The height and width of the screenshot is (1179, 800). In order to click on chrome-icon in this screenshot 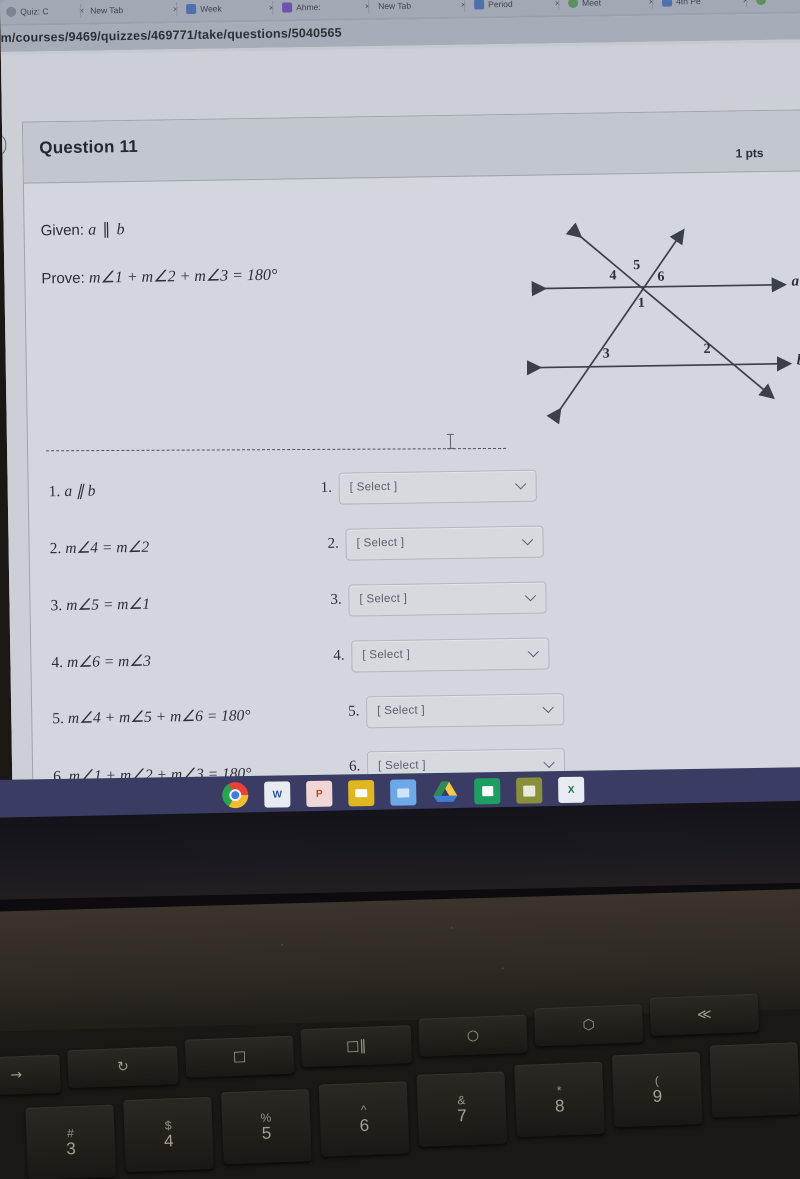, I will do `click(235, 795)`.